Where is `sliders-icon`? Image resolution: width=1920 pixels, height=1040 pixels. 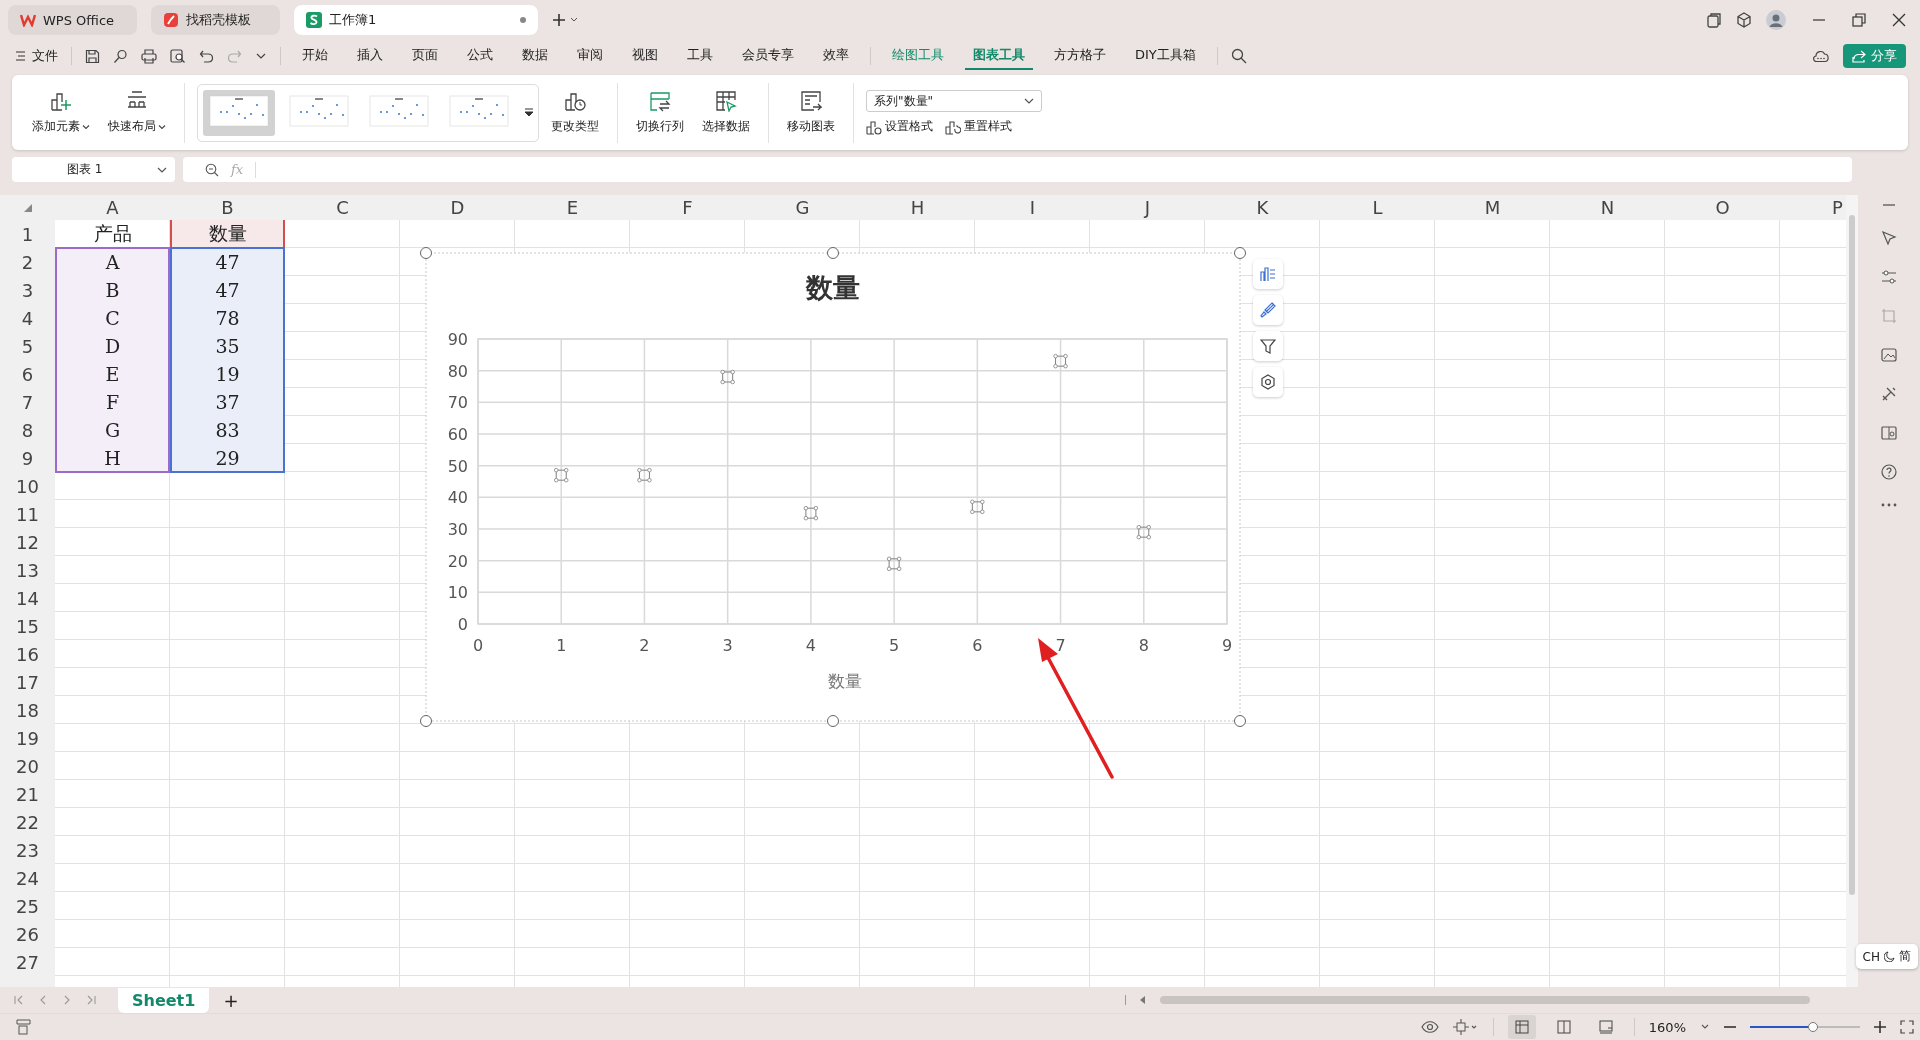 sliders-icon is located at coordinates (1889, 277).